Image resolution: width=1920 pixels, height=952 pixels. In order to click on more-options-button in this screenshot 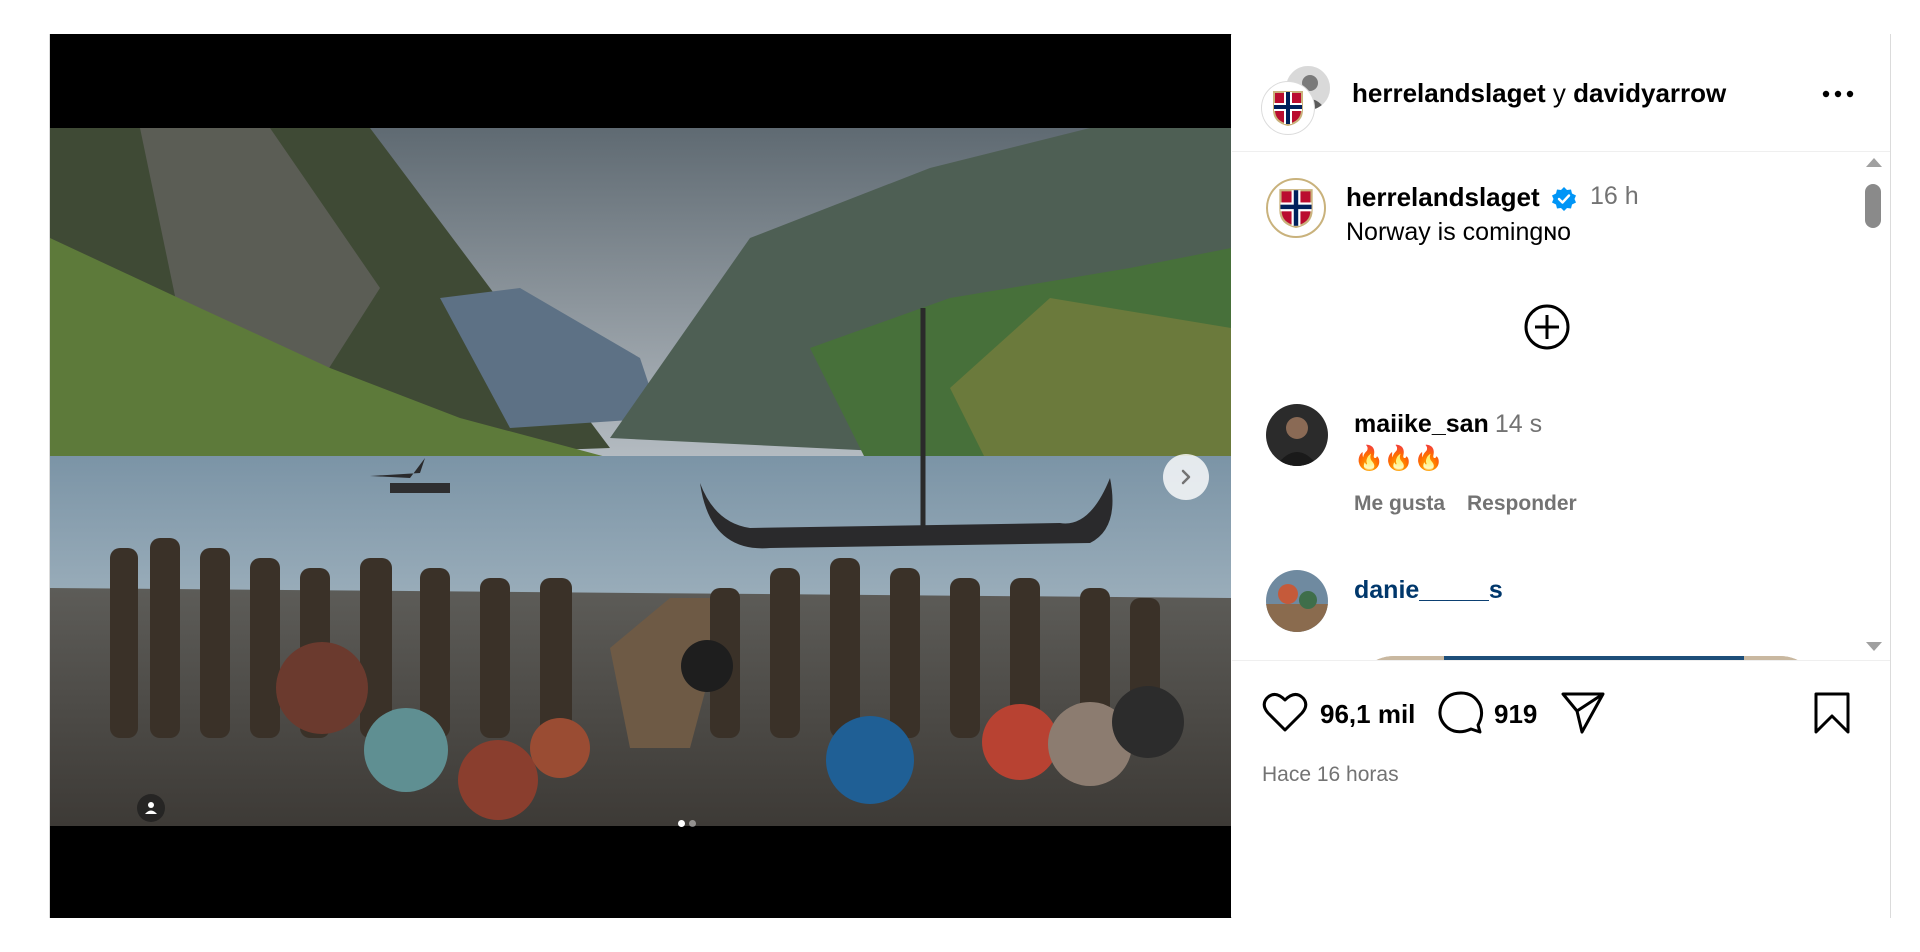, I will do `click(1838, 94)`.